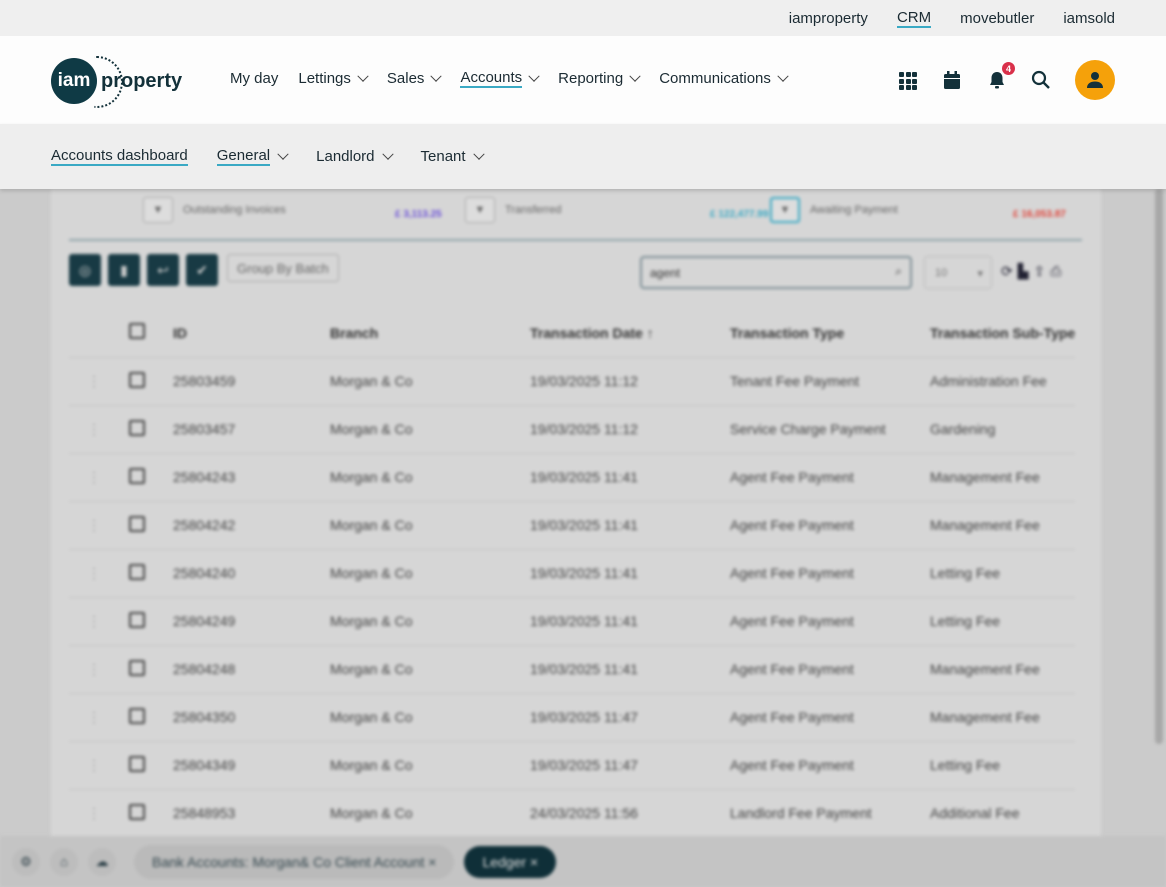  What do you see at coordinates (914, 18) in the screenshot?
I see `util-link-crm: CRM` at bounding box center [914, 18].